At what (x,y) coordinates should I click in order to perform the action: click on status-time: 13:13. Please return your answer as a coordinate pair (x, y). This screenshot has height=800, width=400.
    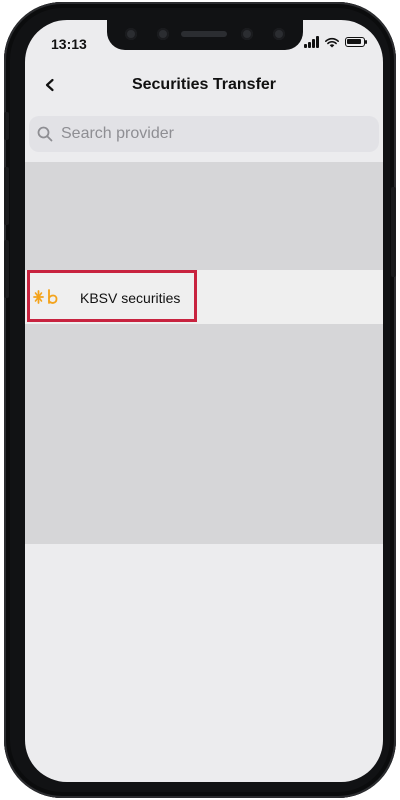
    Looking at the image, I should click on (69, 44).